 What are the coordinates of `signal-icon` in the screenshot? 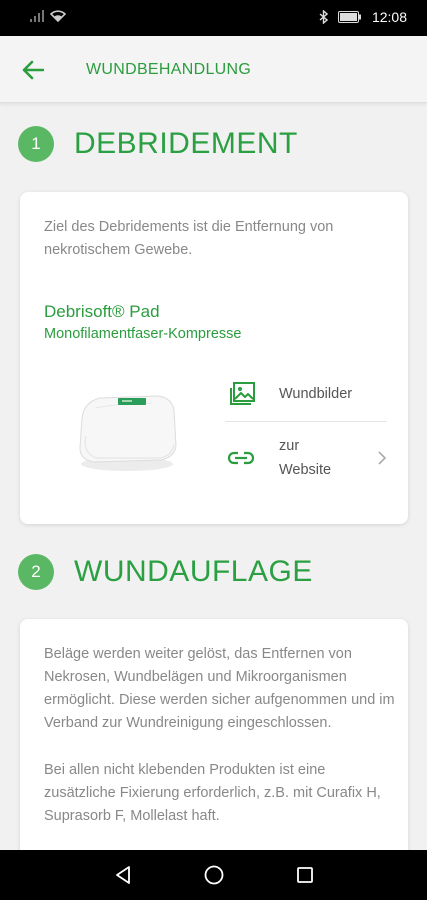 It's located at (37, 16).